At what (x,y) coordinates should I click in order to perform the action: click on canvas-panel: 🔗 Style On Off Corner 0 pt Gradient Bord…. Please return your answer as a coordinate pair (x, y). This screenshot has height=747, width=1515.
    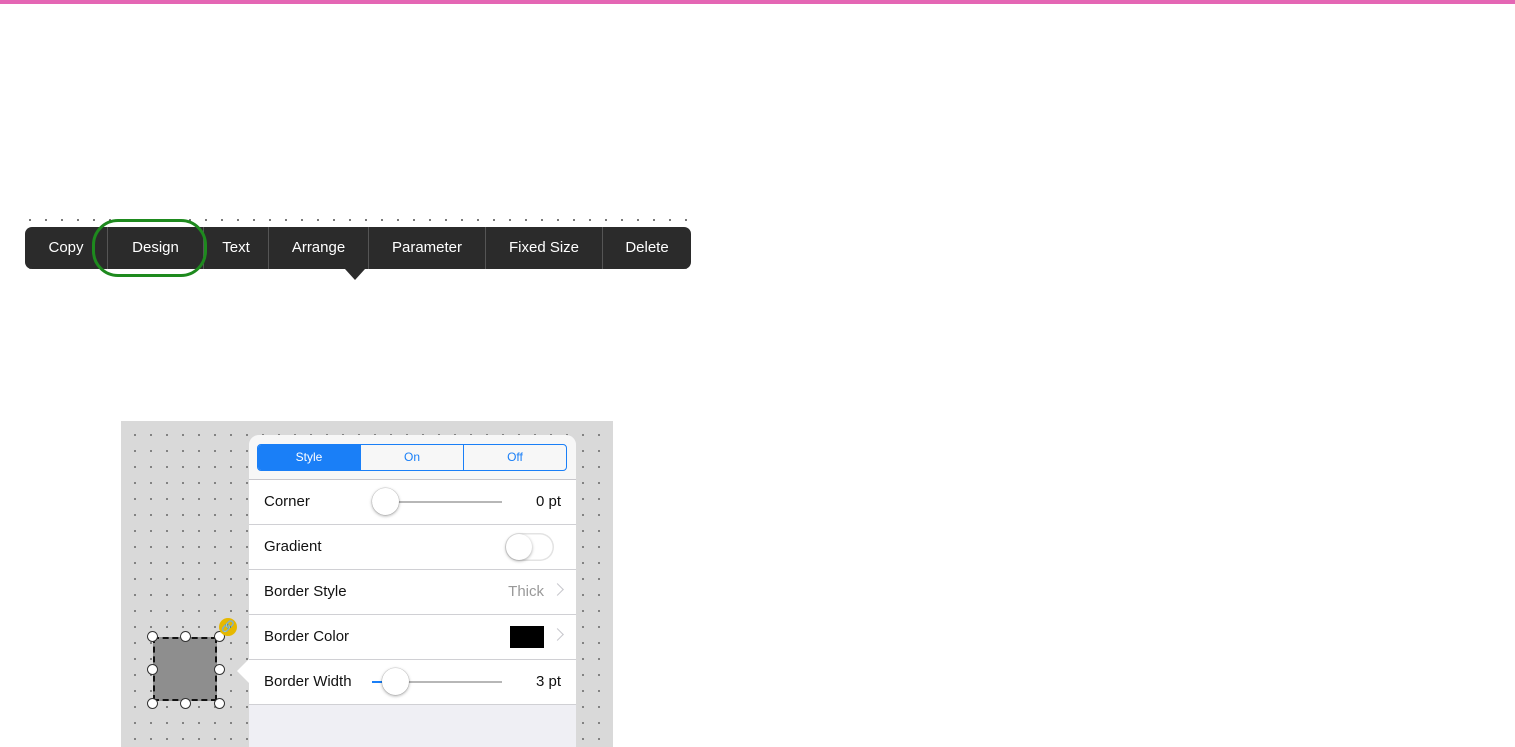
    Looking at the image, I should click on (367, 584).